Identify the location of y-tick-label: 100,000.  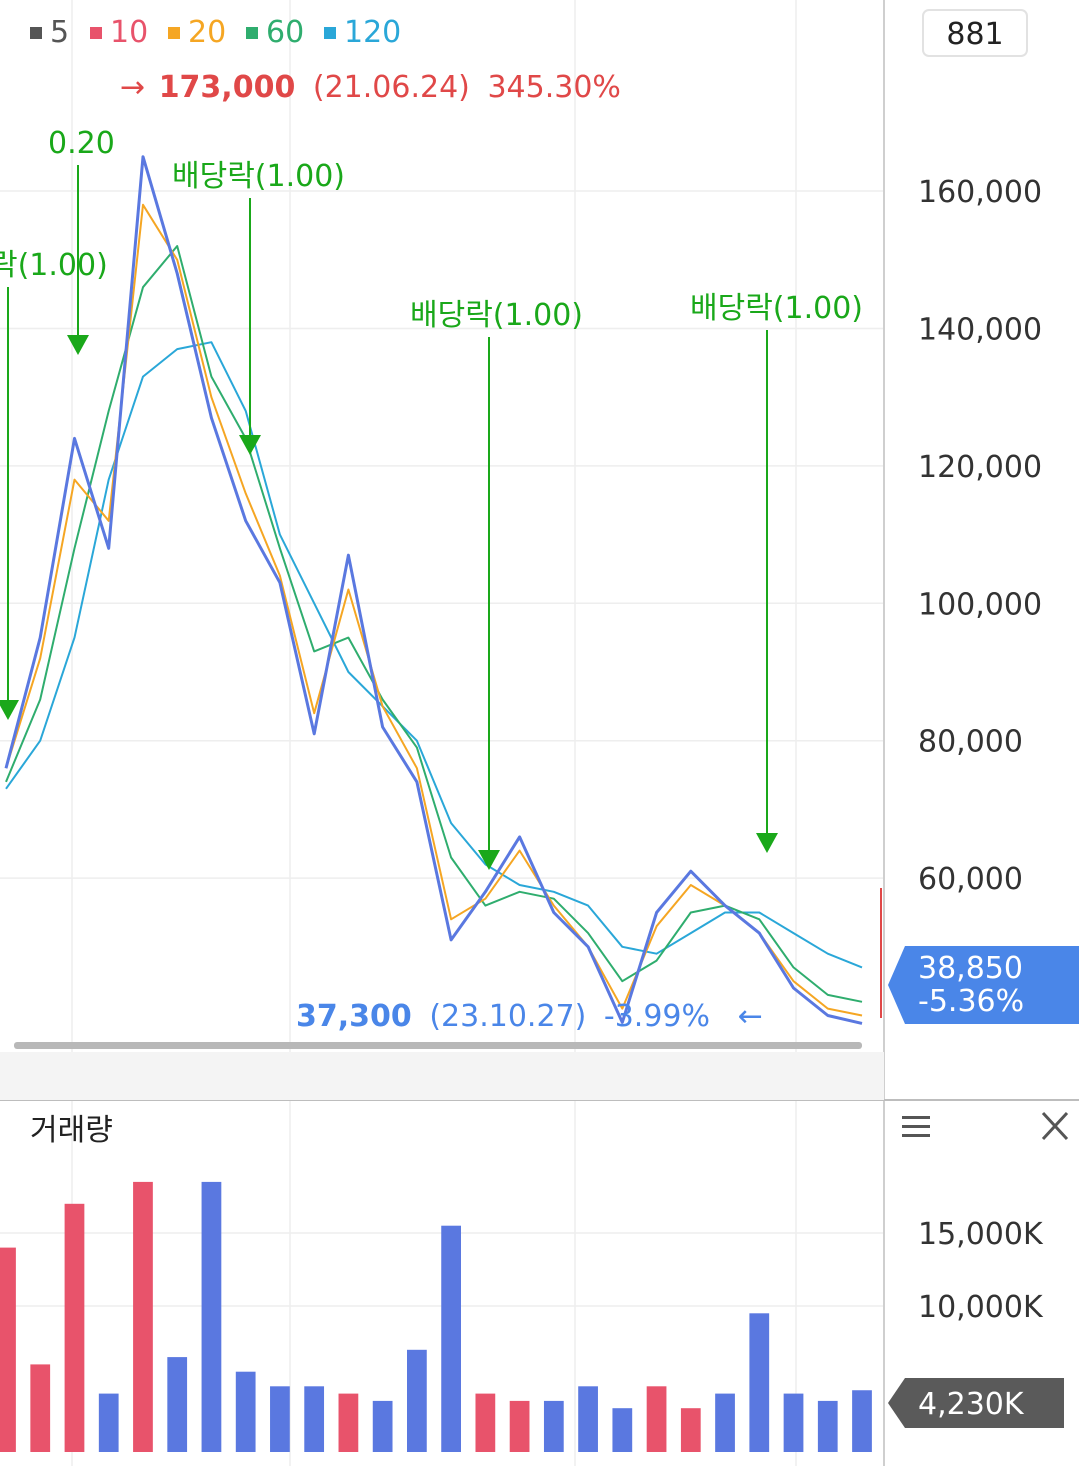
(980, 604).